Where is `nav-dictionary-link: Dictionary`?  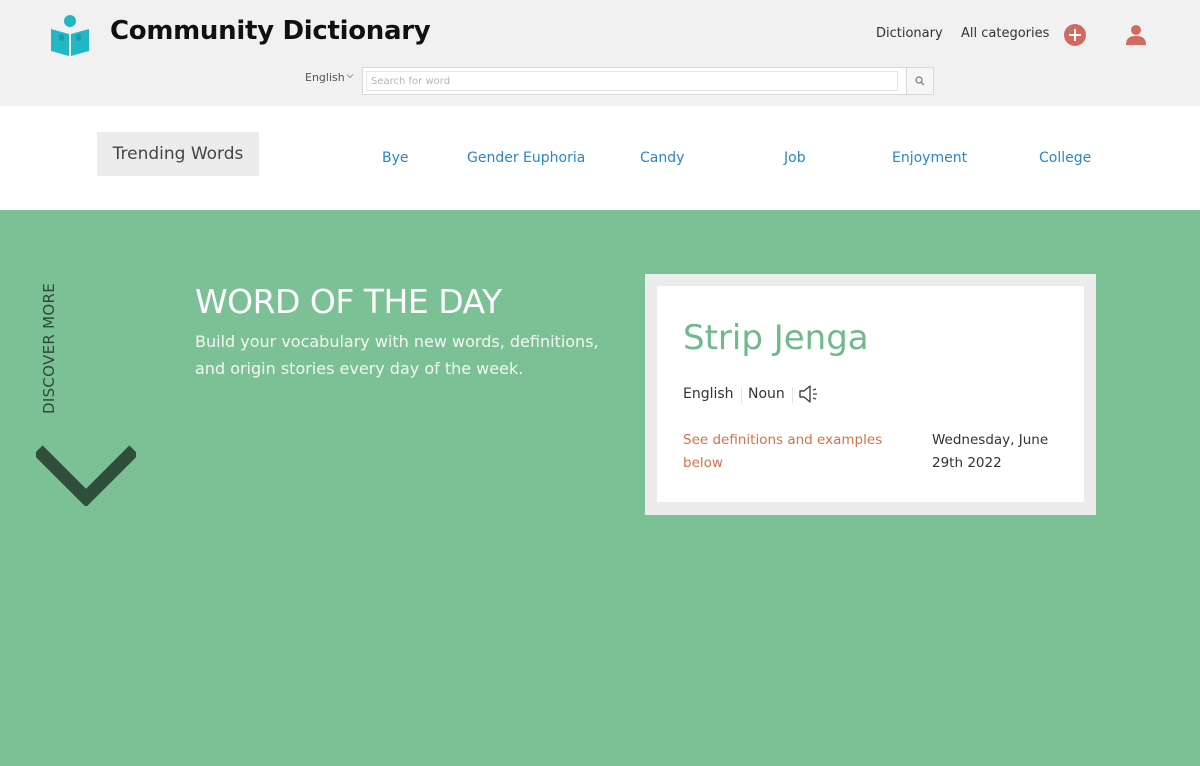
nav-dictionary-link: Dictionary is located at coordinates (909, 33).